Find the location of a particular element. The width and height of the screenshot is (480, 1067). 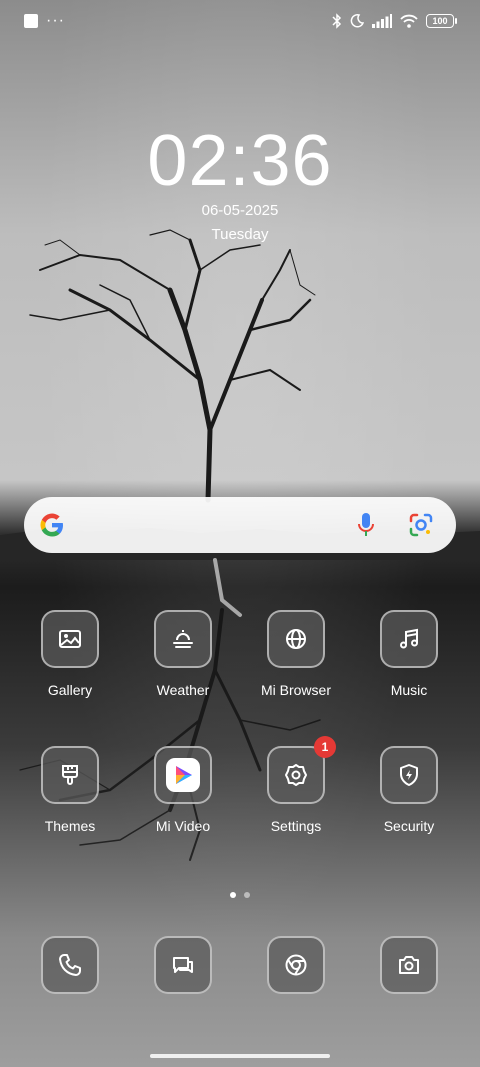

clock-time: 02:36 is located at coordinates (240, 161).